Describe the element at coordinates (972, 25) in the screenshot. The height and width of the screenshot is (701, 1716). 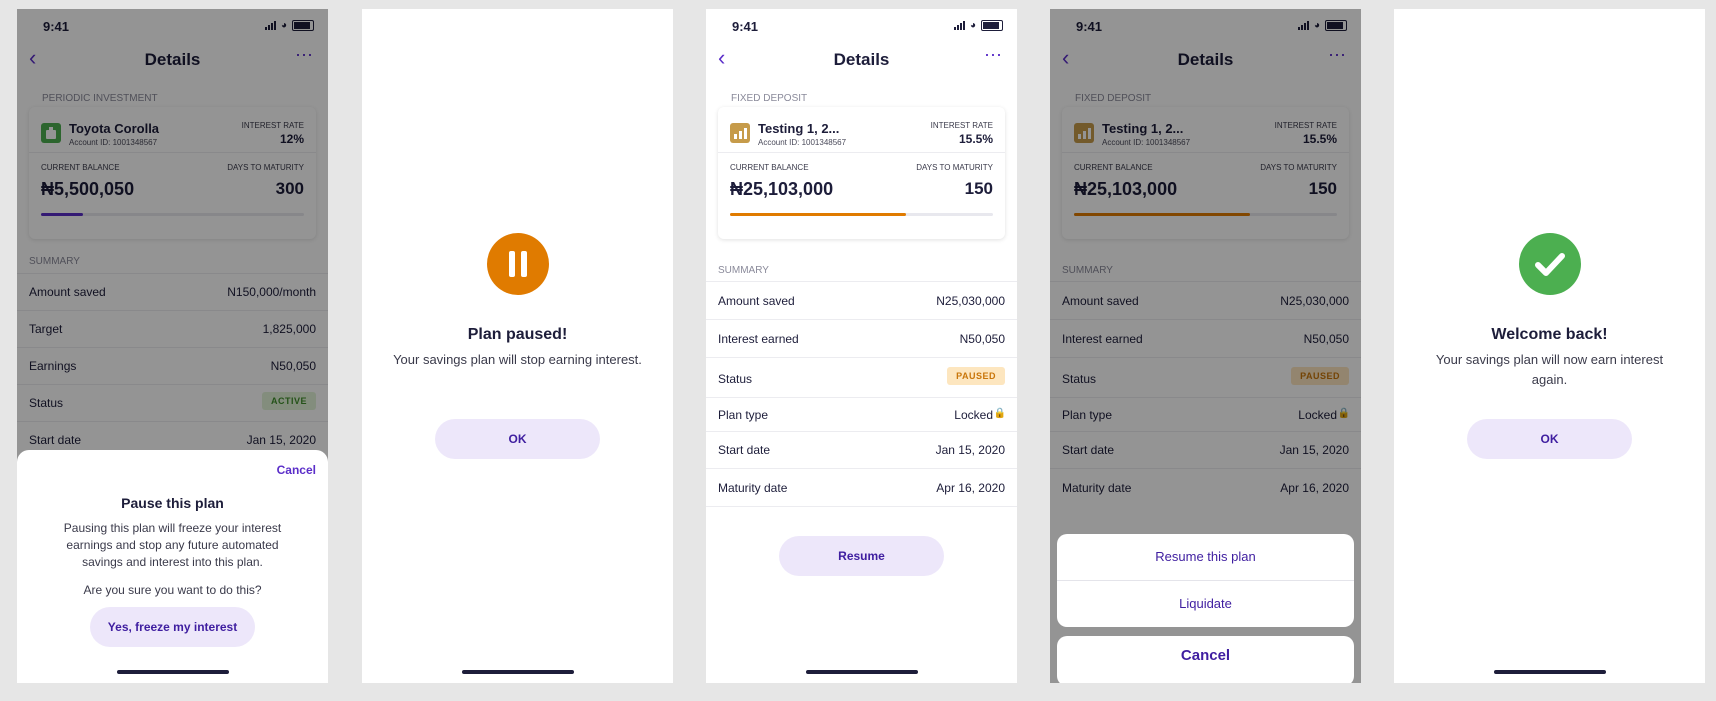
I see `wifi-icon: ◕` at that location.